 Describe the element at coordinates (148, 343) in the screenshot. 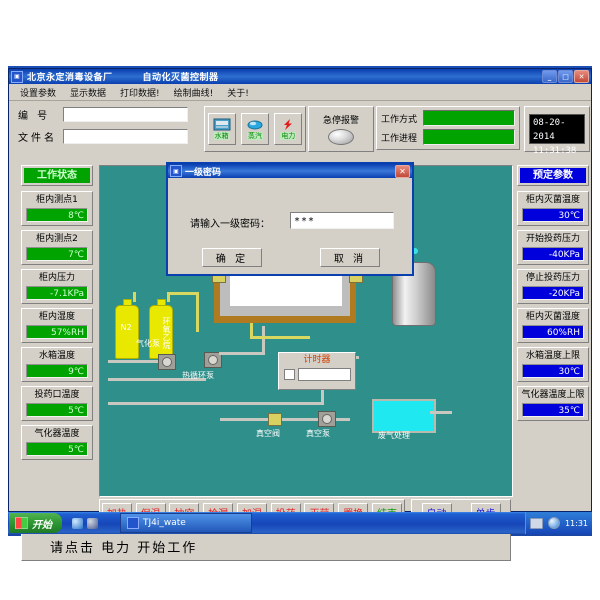

I see `vaporizer-pump-label: 气化泵` at that location.